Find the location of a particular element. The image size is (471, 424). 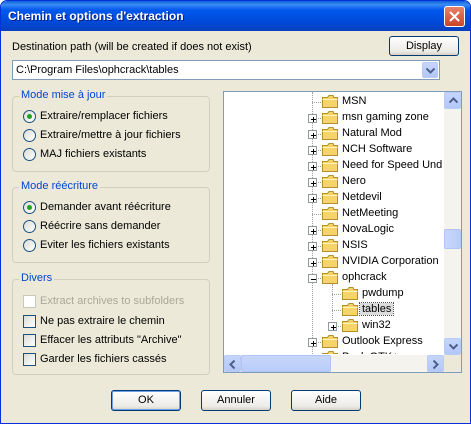

radio-extract-replace is located at coordinates (29, 116).